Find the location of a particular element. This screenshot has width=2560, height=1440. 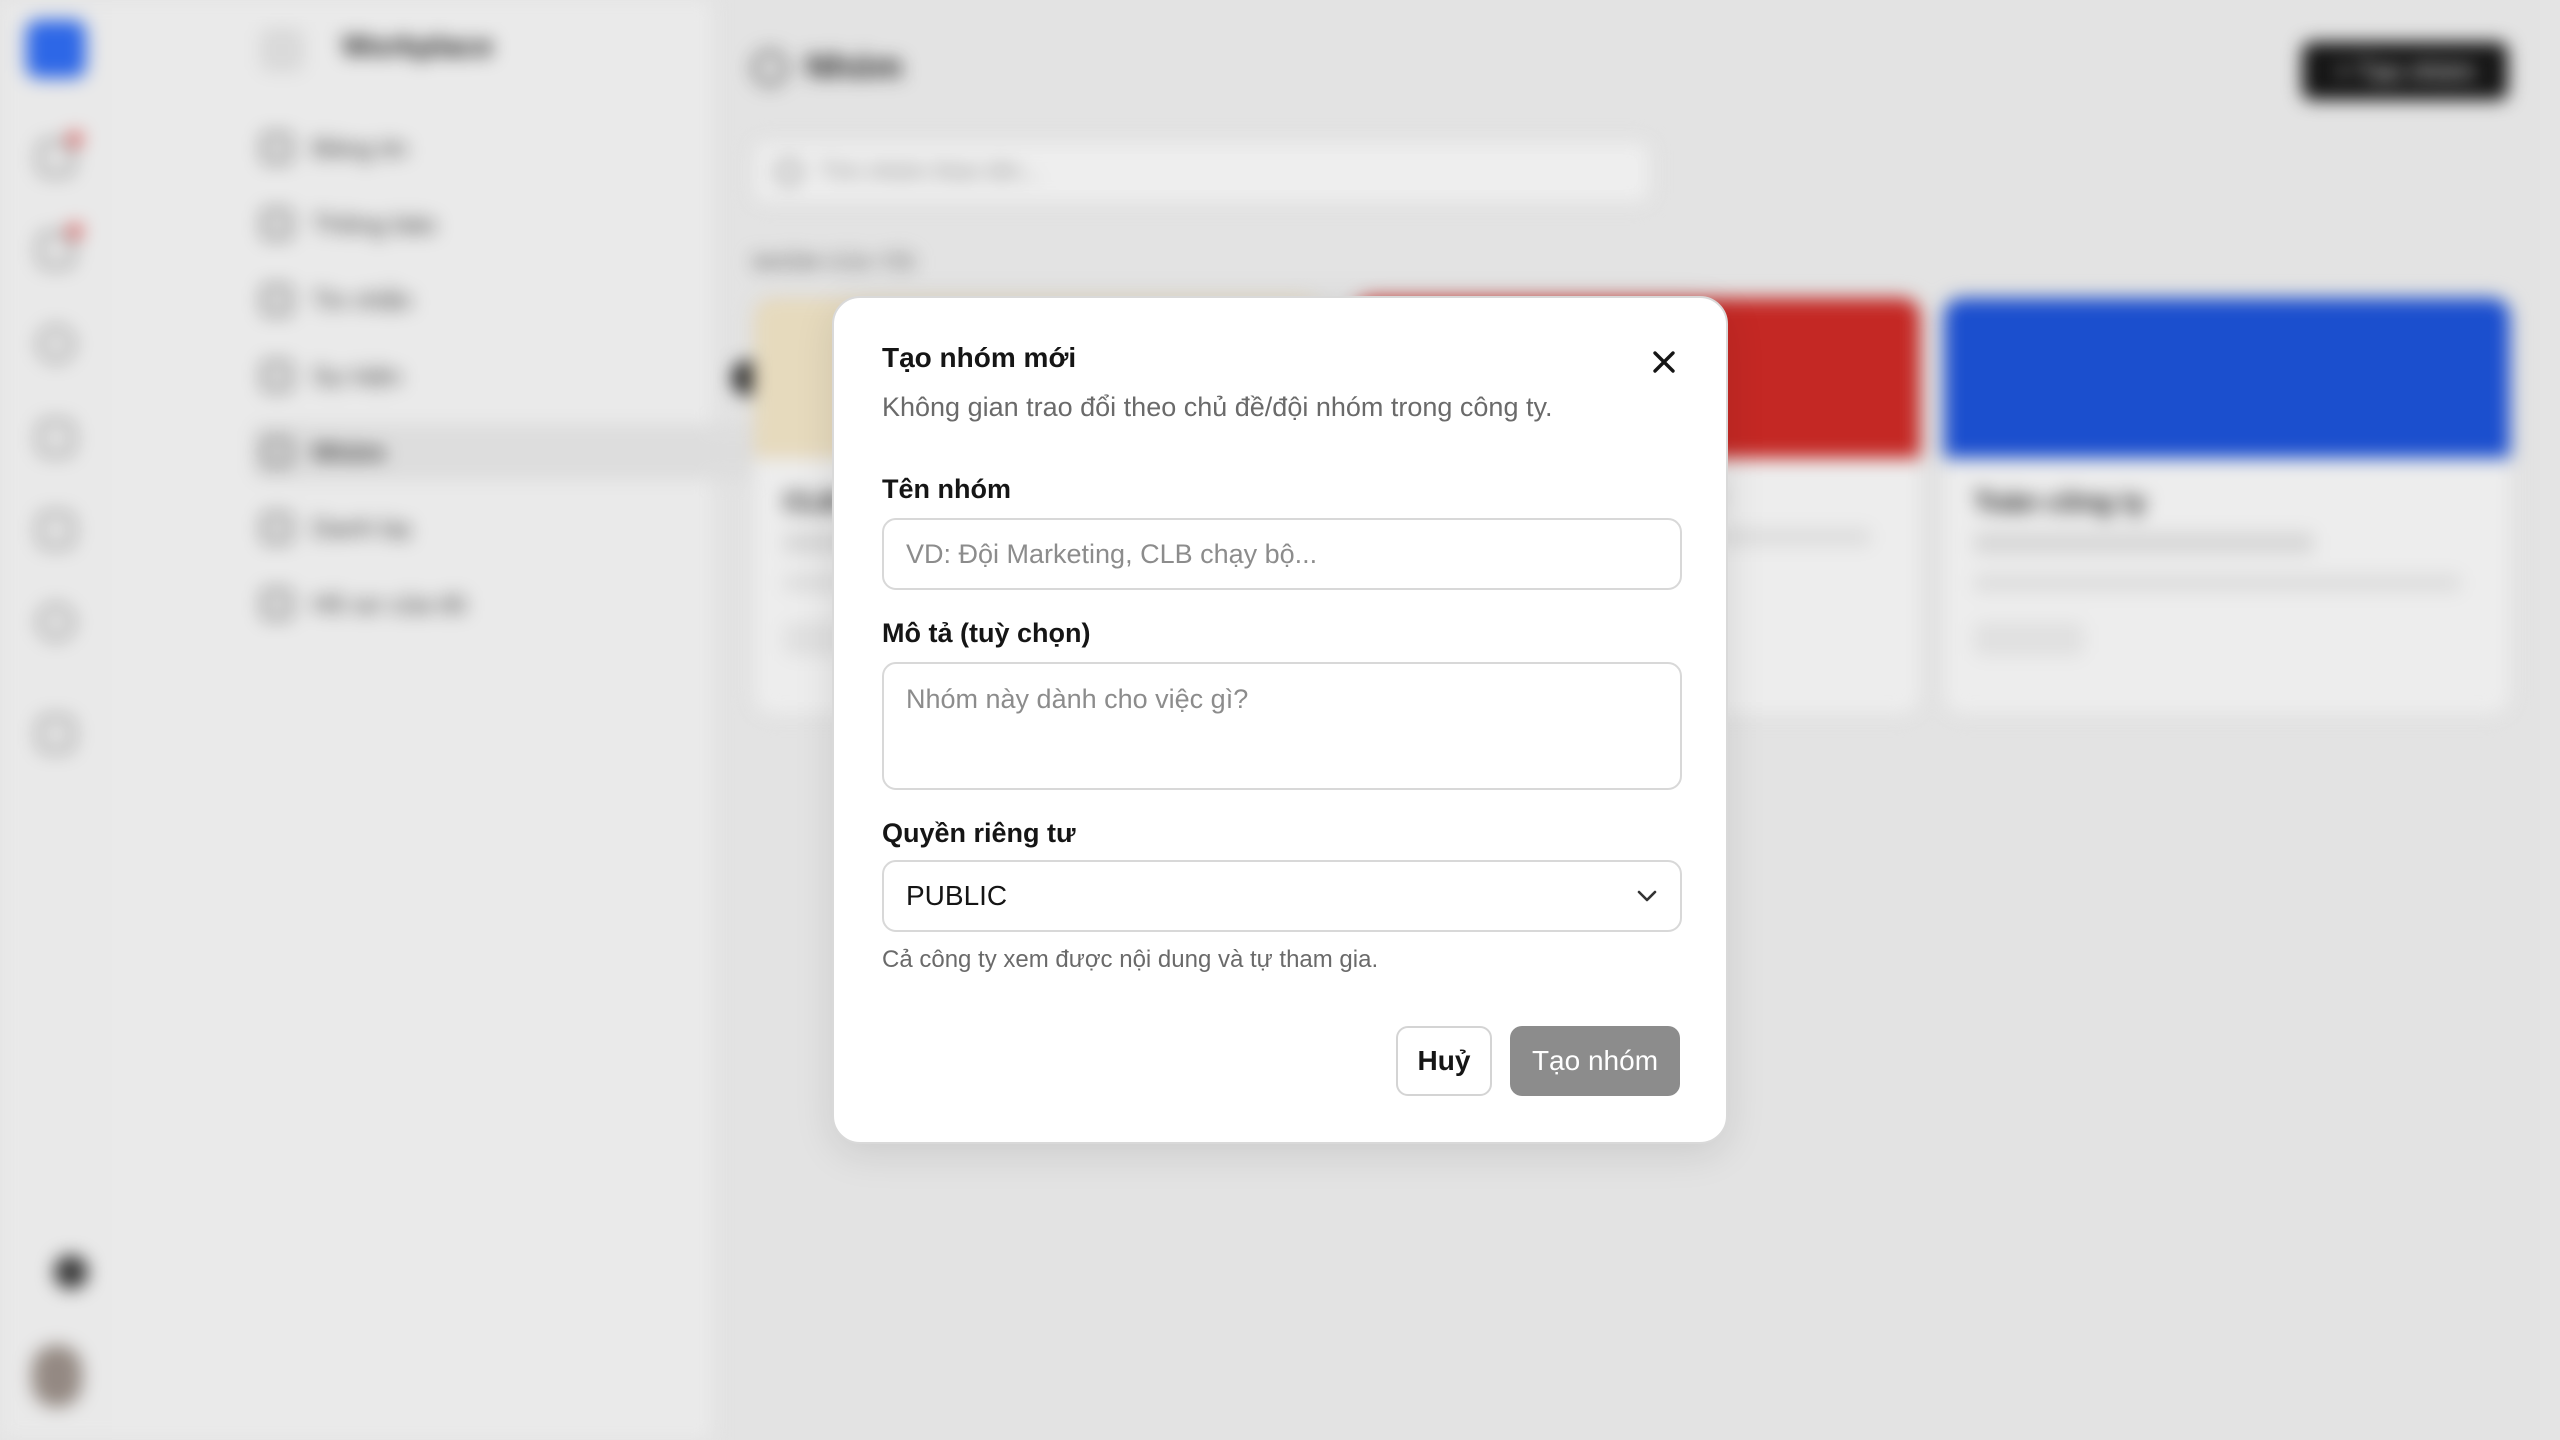

close-icon is located at coordinates (1664, 362).